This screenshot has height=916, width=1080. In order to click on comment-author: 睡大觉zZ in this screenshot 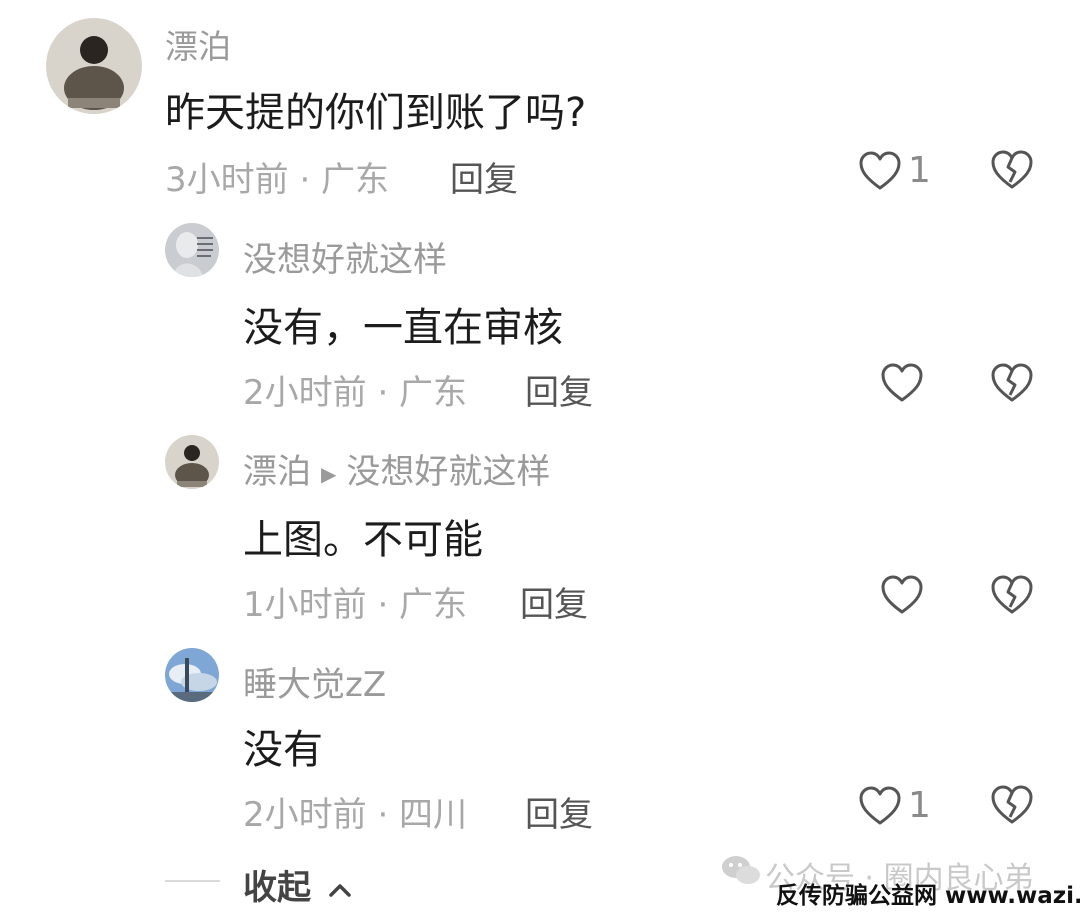, I will do `click(314, 681)`.